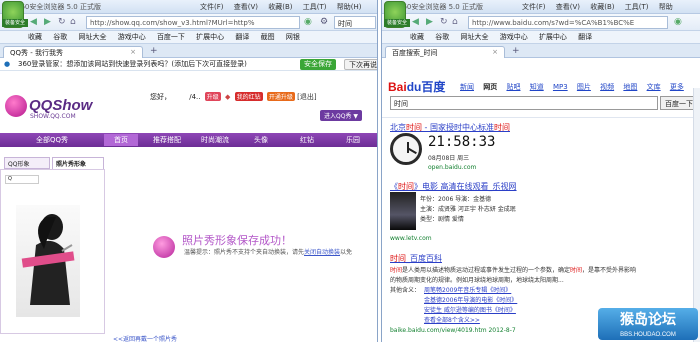 The image size is (700, 342). Describe the element at coordinates (355, 22) in the screenshot. I see `search-input: 时间` at that location.